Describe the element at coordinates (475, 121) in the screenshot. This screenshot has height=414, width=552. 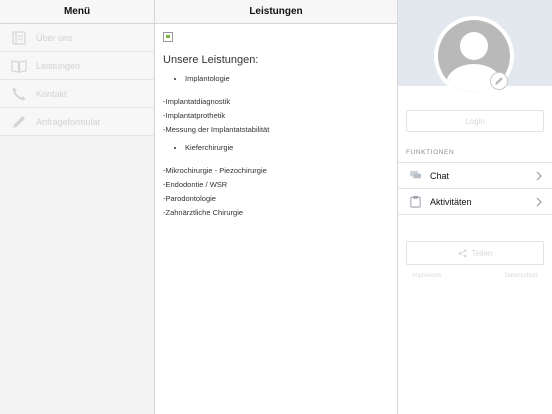
I see `login-button: Login` at that location.